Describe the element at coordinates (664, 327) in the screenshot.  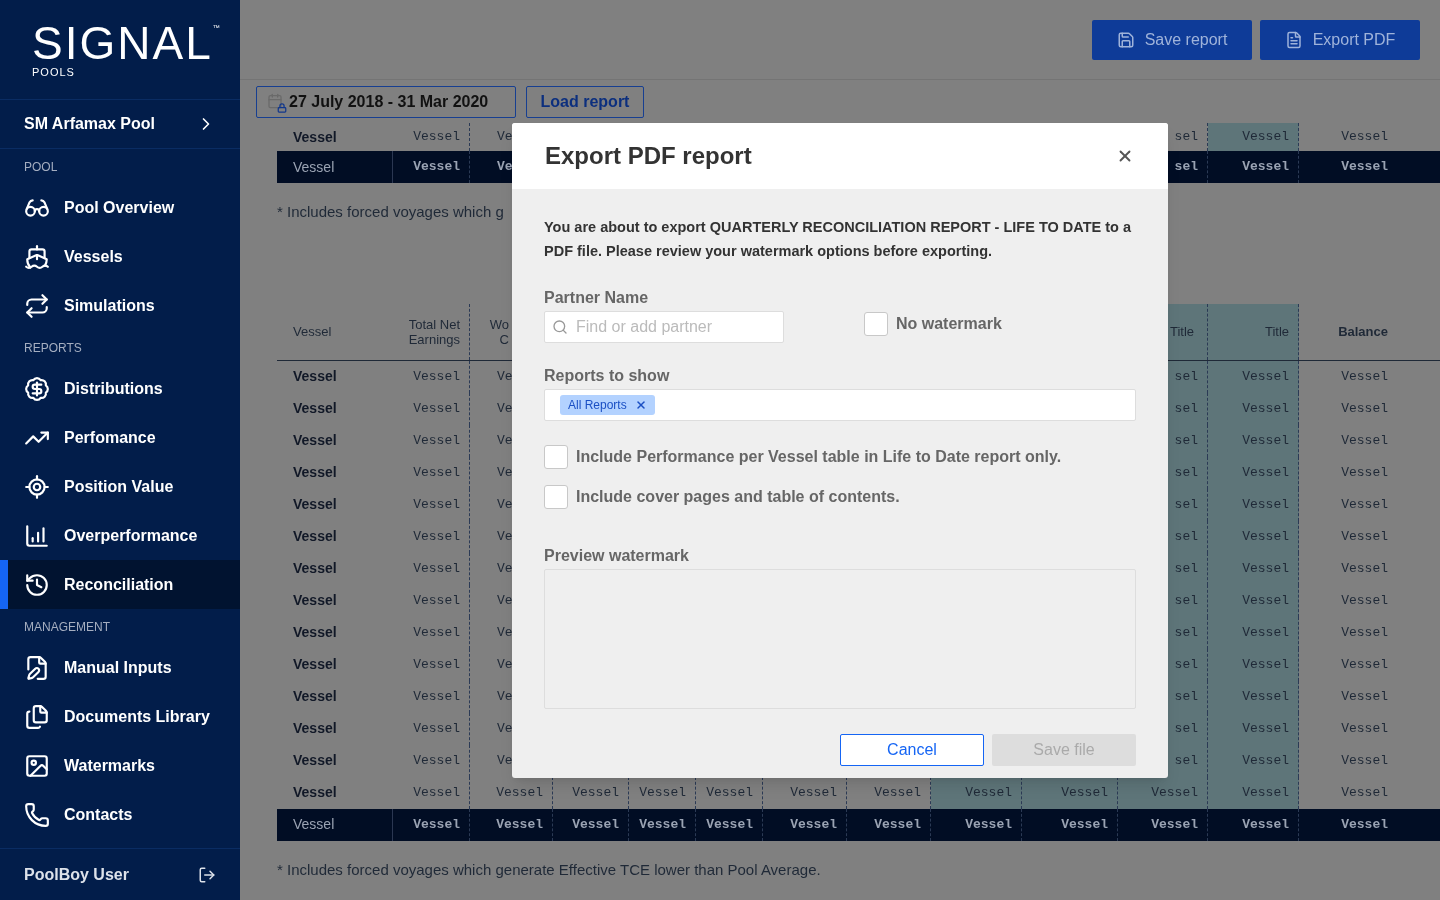
I see `partner-search-field: Find or add partner` at that location.